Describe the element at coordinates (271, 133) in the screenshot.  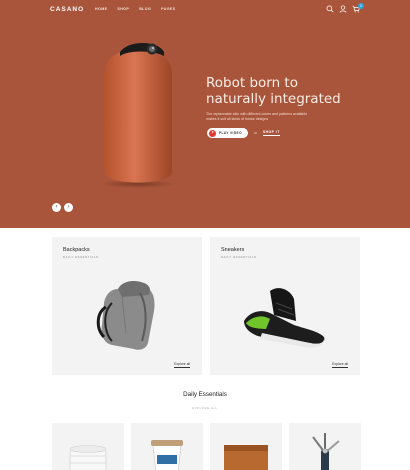
I see `shop-it-link: SHOP IT` at that location.